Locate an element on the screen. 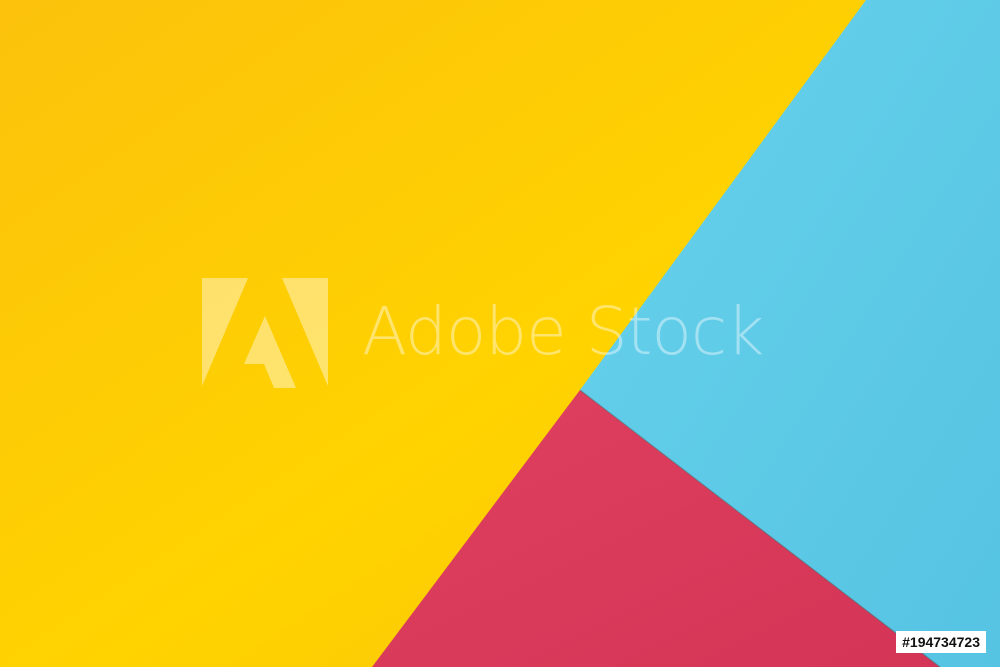 The image size is (1000, 667). adobe-stock-watermark: Adobe Stock is located at coordinates (505, 334).